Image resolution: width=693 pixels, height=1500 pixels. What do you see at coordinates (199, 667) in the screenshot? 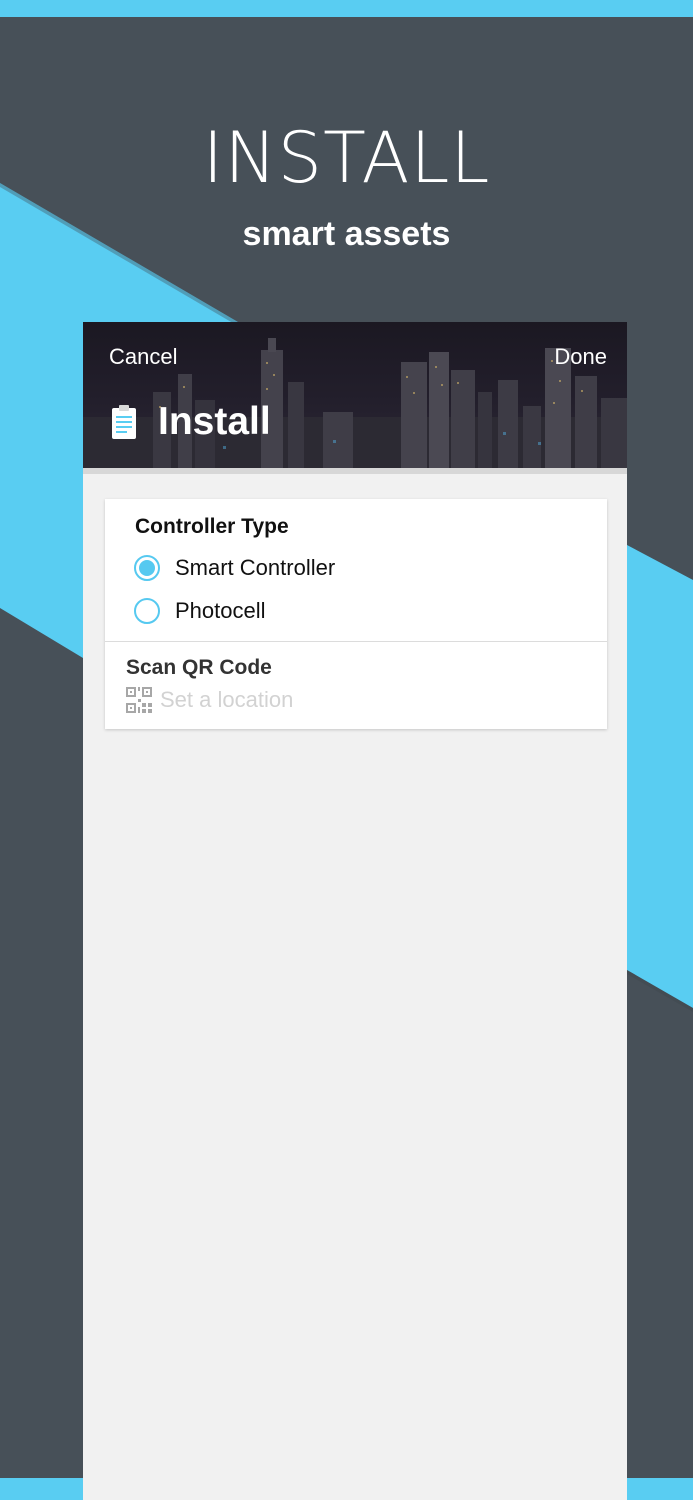
I see `scan-qr-code-label: Scan QR Code` at bounding box center [199, 667].